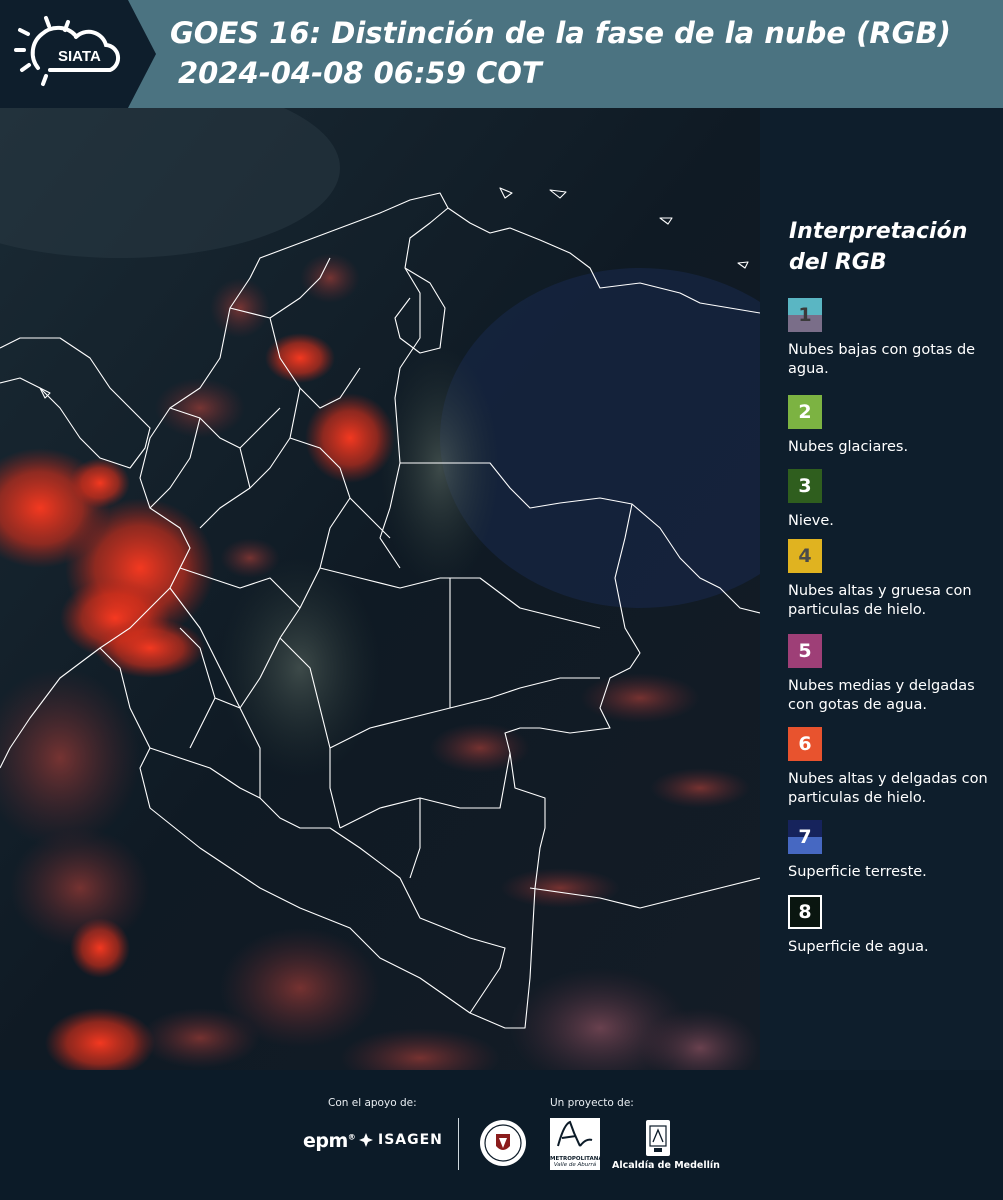 This screenshot has height=1200, width=1003. I want to click on legend-title: Interpretación del RGB, so click(878, 247).